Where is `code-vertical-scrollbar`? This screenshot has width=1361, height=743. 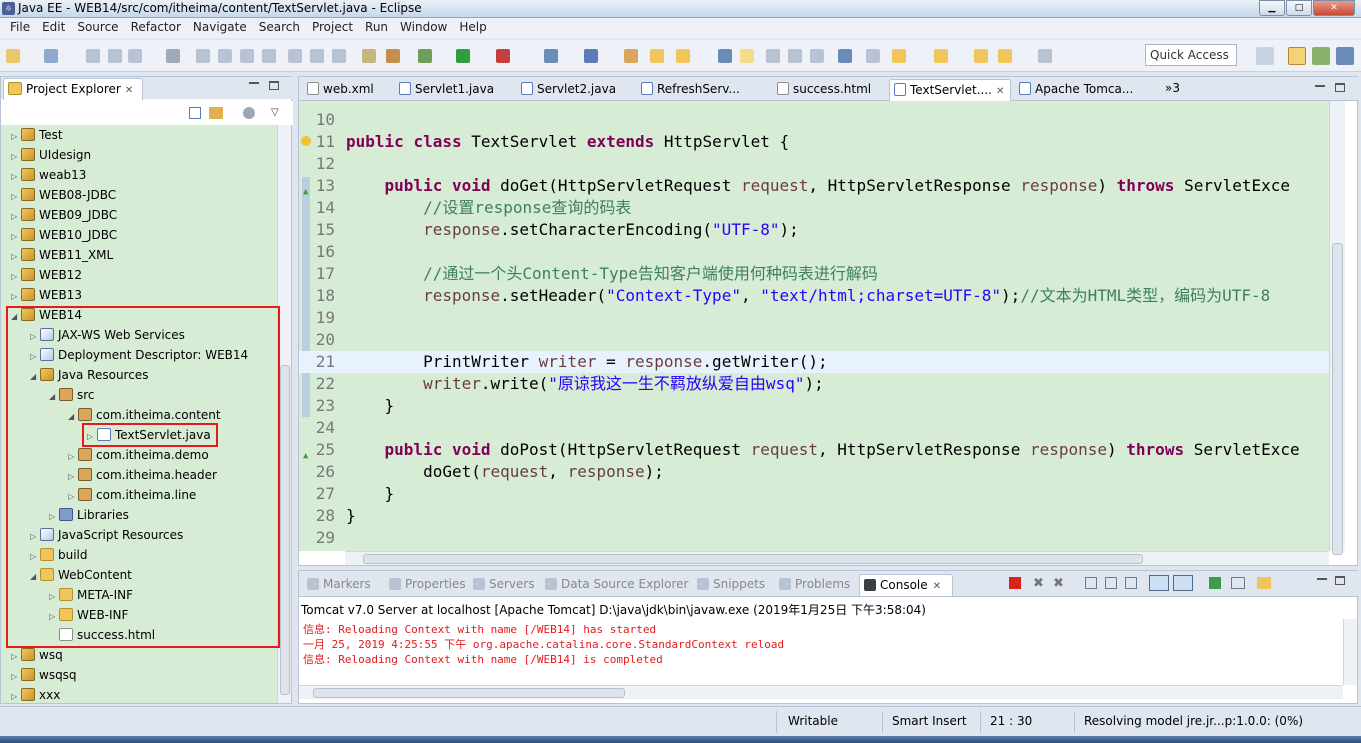 code-vertical-scrollbar is located at coordinates (1337, 328).